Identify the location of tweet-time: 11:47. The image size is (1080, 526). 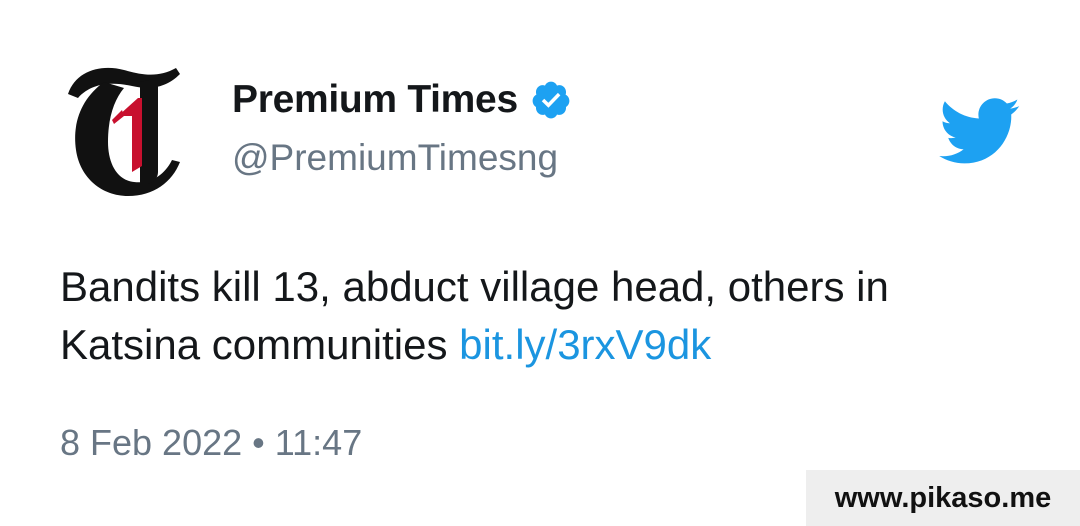
(318, 442).